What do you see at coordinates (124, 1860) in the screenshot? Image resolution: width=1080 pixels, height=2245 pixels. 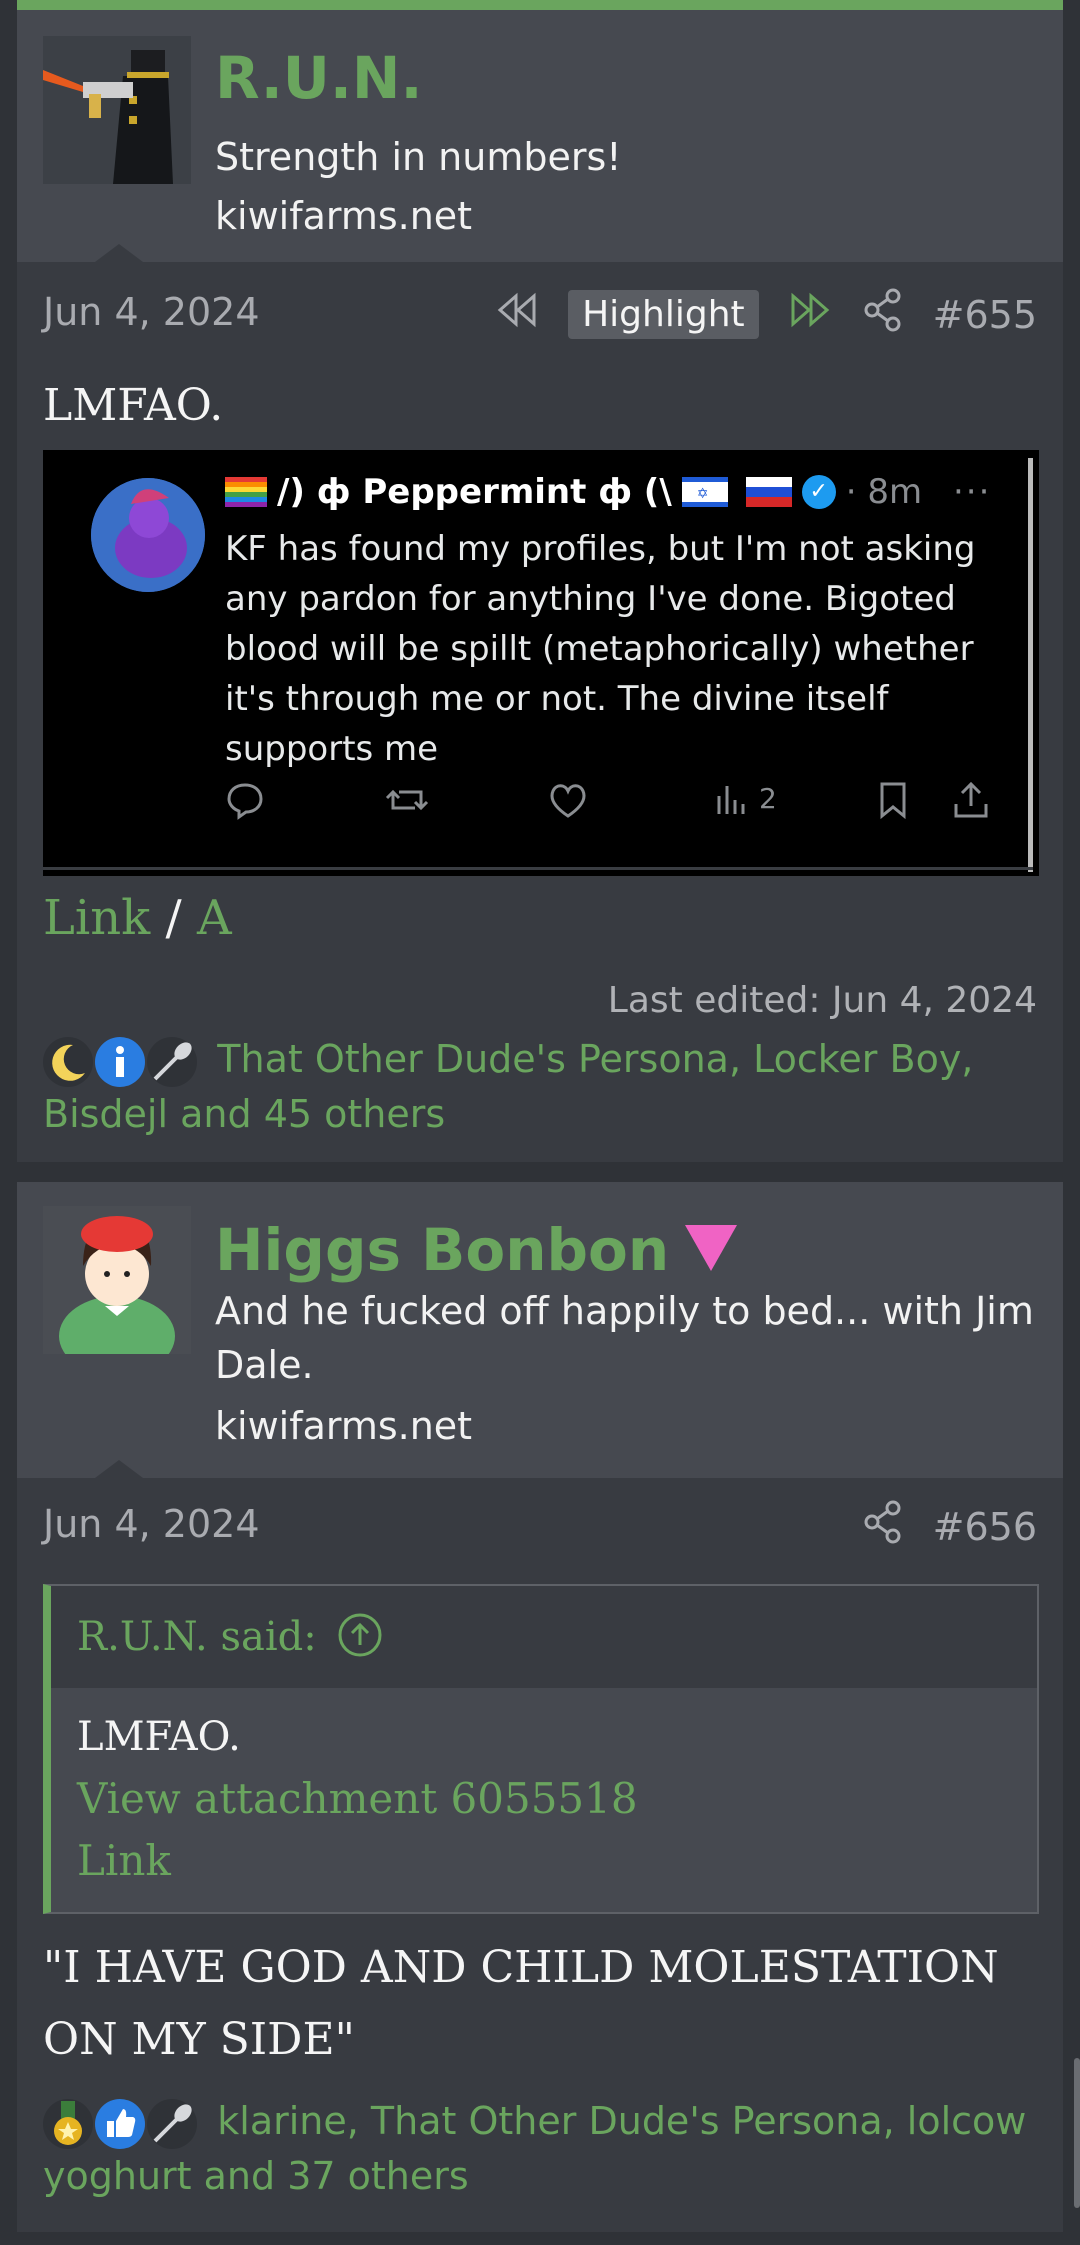 I see `quote-link: Link` at bounding box center [124, 1860].